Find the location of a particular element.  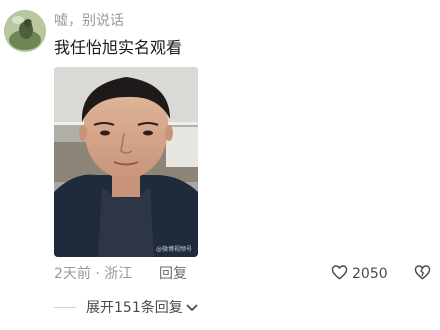

comment-text: 我任怡旭实名观看 is located at coordinates (118, 47).